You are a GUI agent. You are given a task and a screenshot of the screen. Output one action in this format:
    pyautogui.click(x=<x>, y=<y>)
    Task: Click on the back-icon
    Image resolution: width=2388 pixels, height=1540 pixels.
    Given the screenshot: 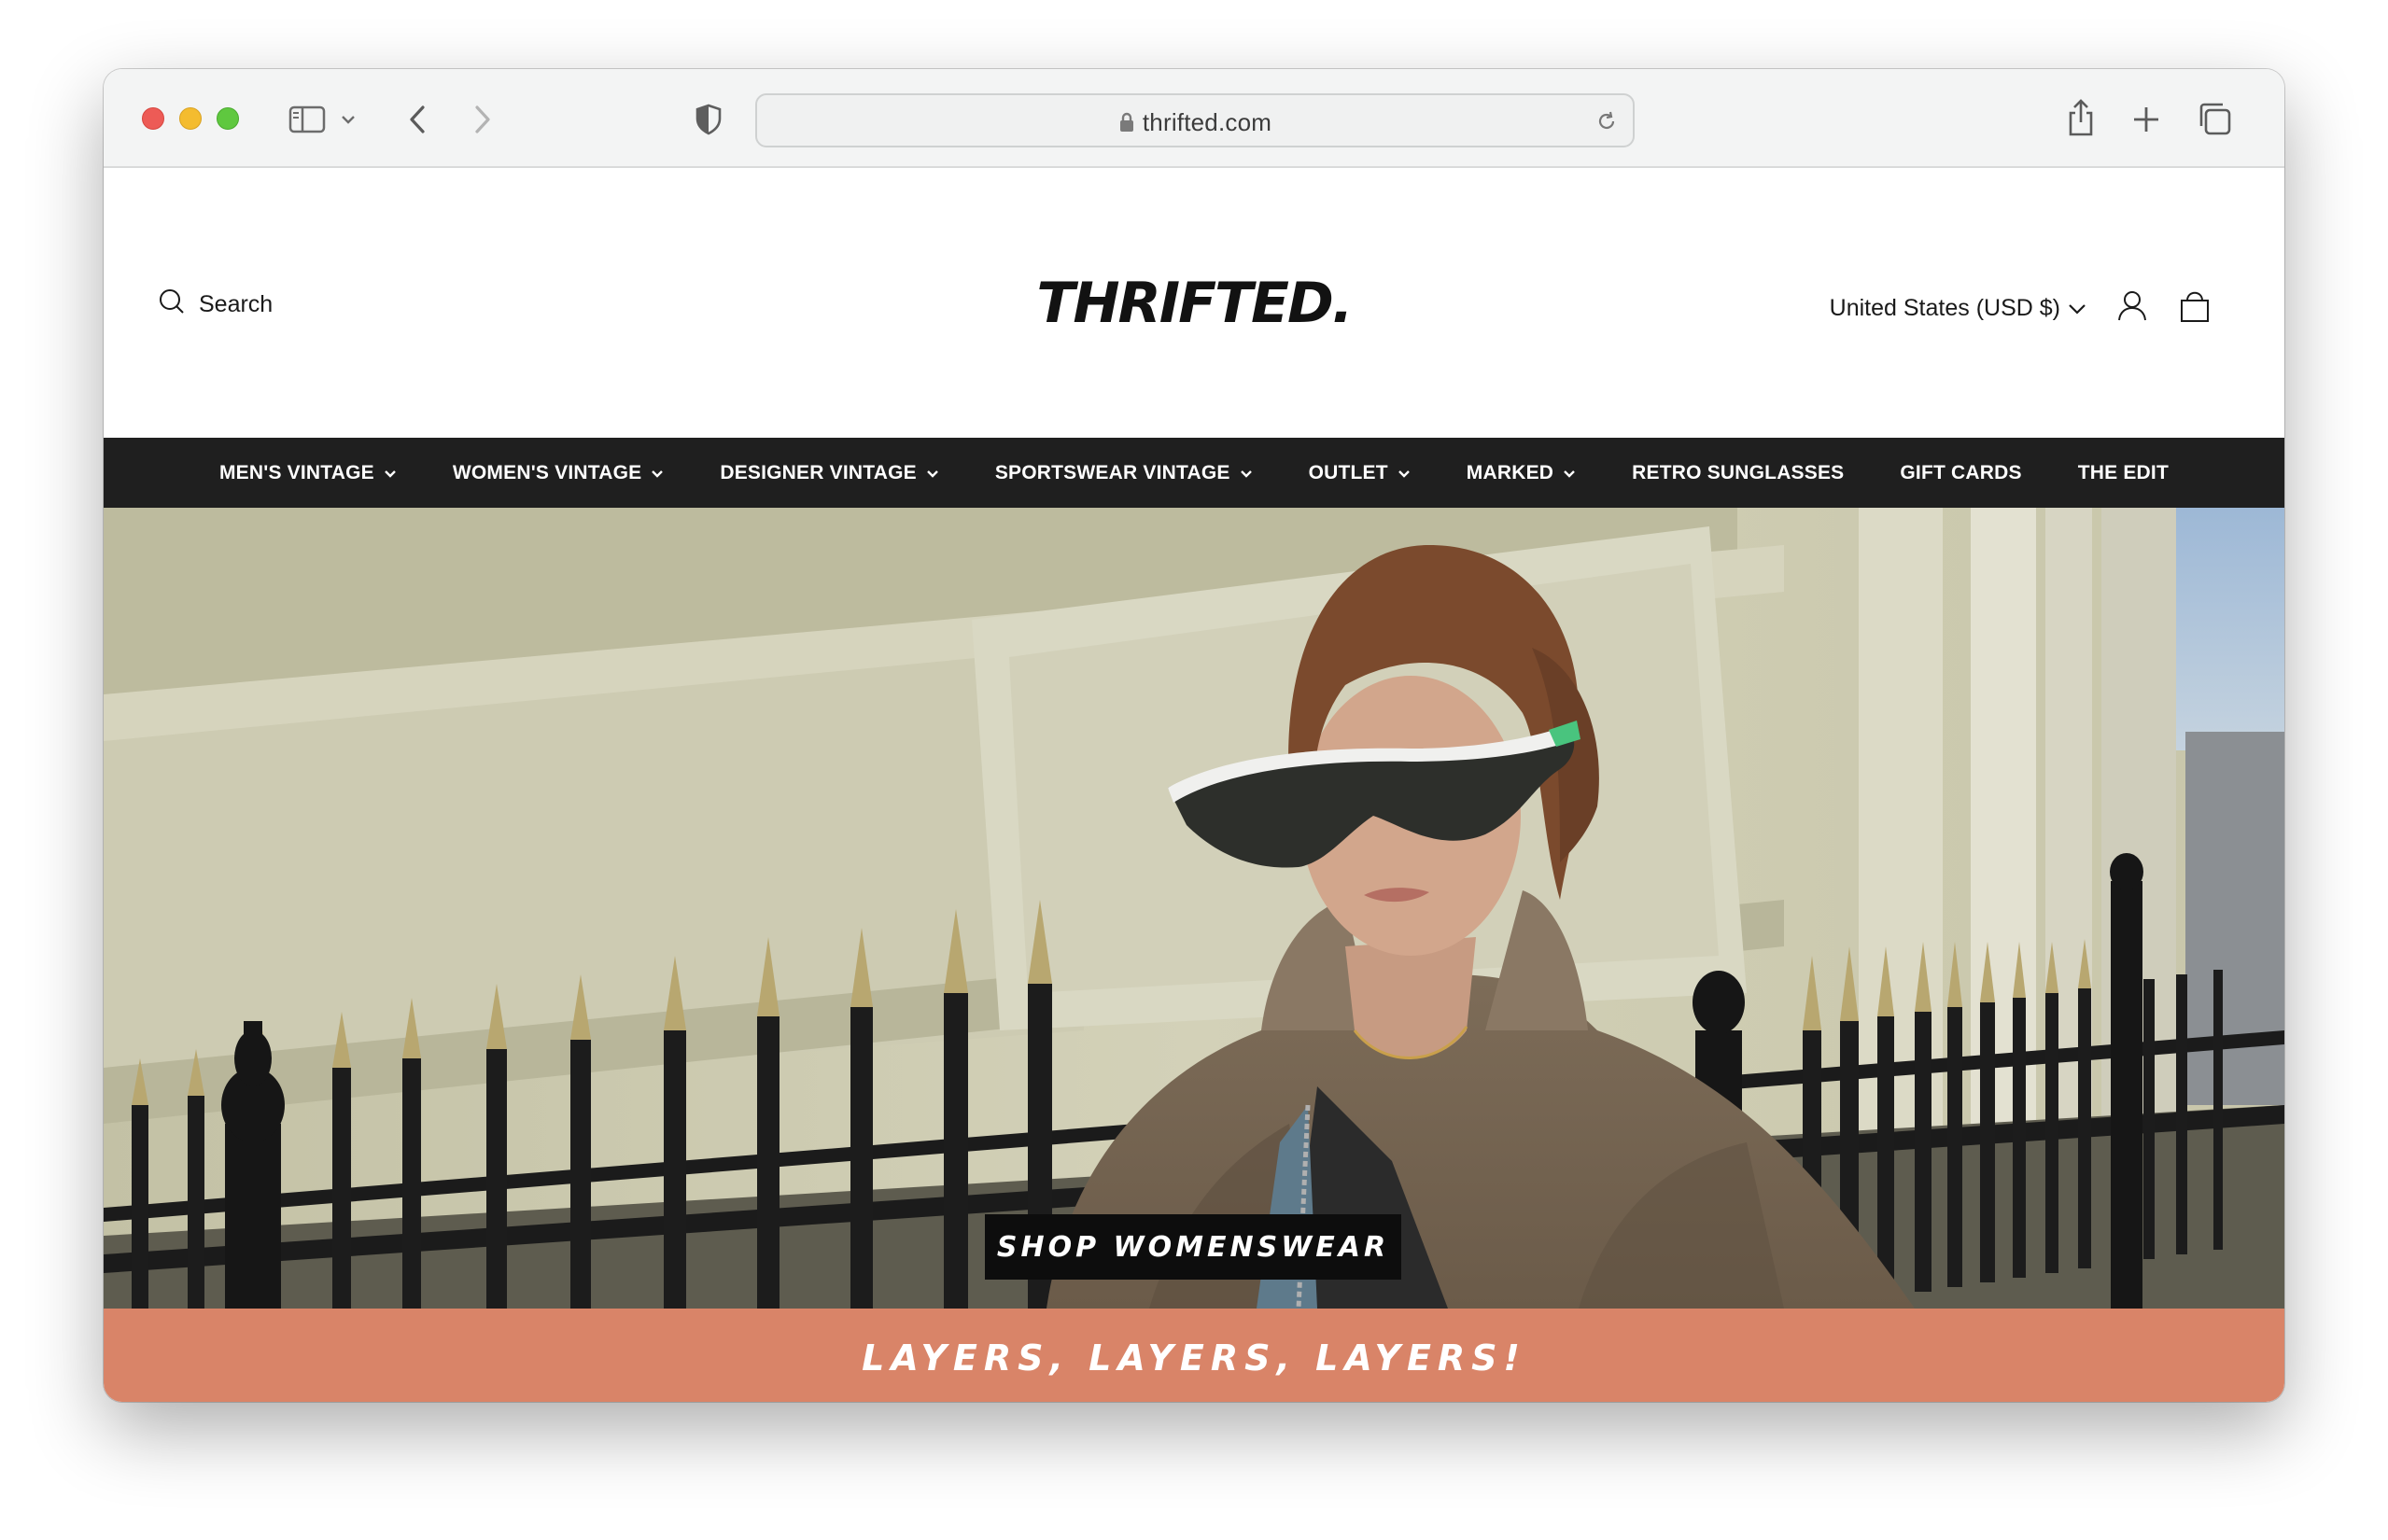 What is the action you would take?
    pyautogui.click(x=417, y=119)
    